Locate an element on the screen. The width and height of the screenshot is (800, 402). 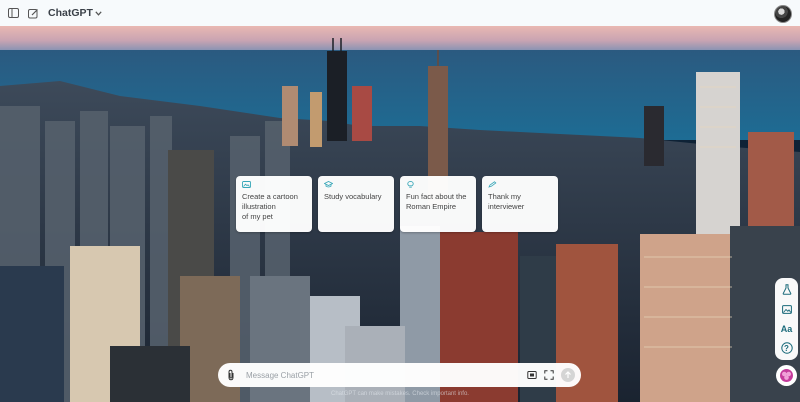
text-size-icon: Aa is located at coordinates (787, 329).